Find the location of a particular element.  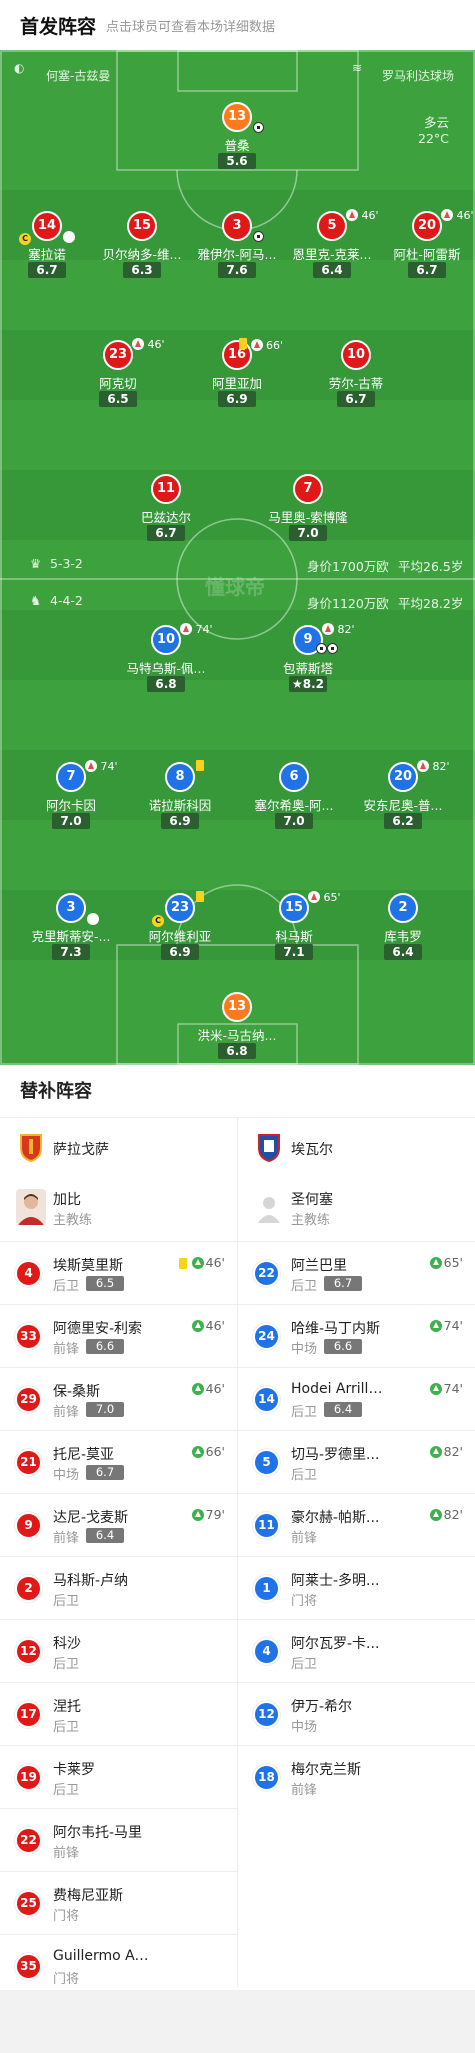

stadium-icon: ≋ is located at coordinates (357, 68).